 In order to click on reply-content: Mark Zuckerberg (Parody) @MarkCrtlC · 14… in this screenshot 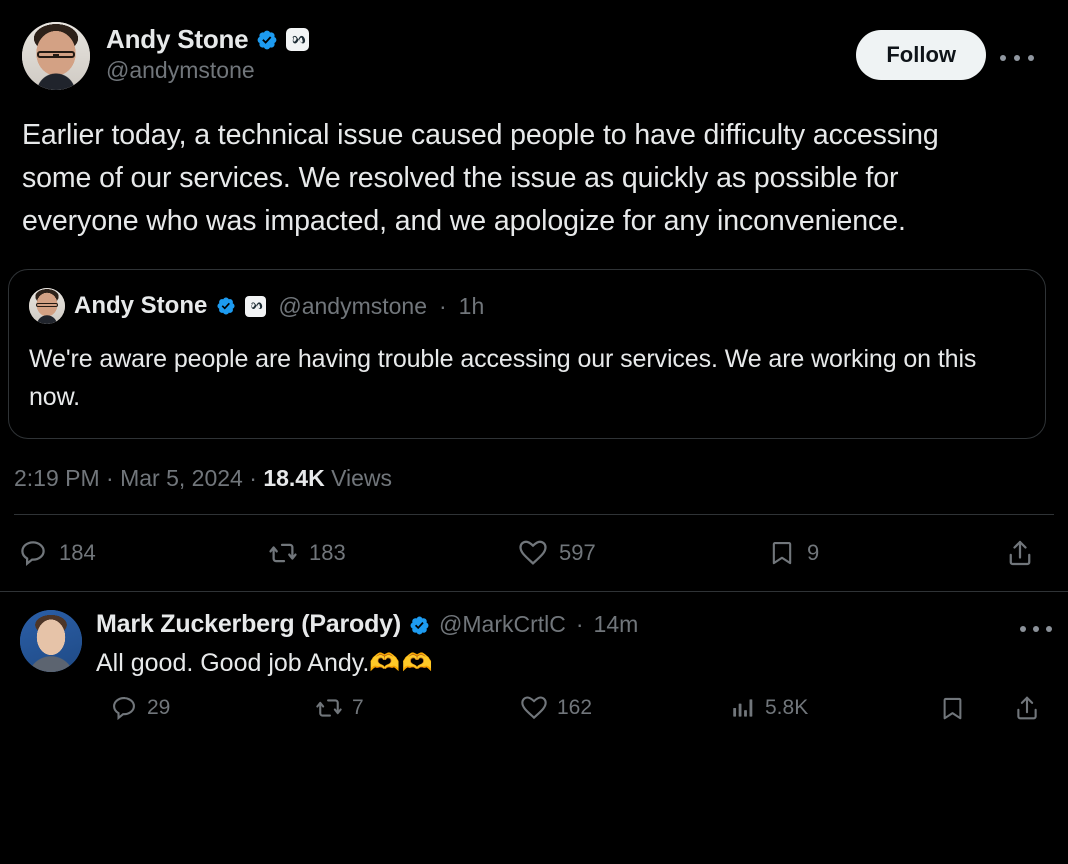, I will do `click(571, 645)`.